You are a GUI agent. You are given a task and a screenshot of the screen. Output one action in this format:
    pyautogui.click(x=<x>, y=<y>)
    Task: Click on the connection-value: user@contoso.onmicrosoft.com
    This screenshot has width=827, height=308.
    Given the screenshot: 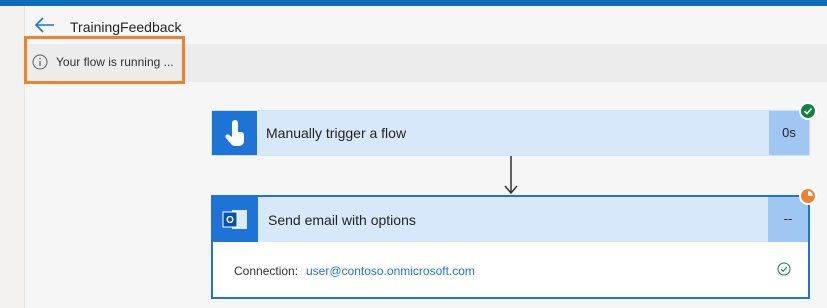 What is the action you would take?
    pyautogui.click(x=390, y=271)
    